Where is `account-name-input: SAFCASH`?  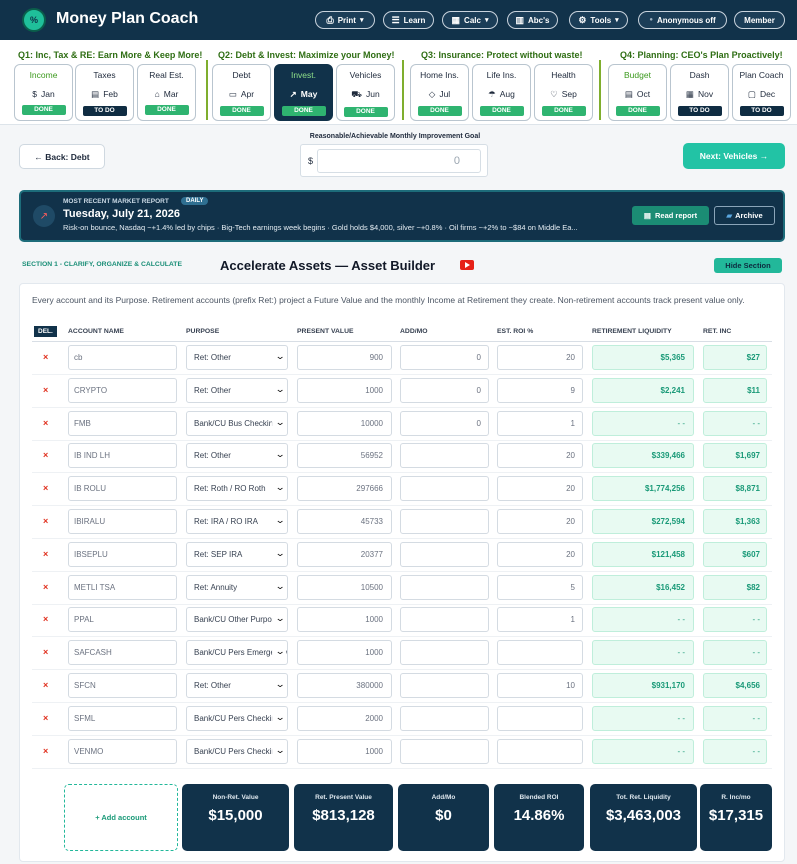 account-name-input: SAFCASH is located at coordinates (122, 653).